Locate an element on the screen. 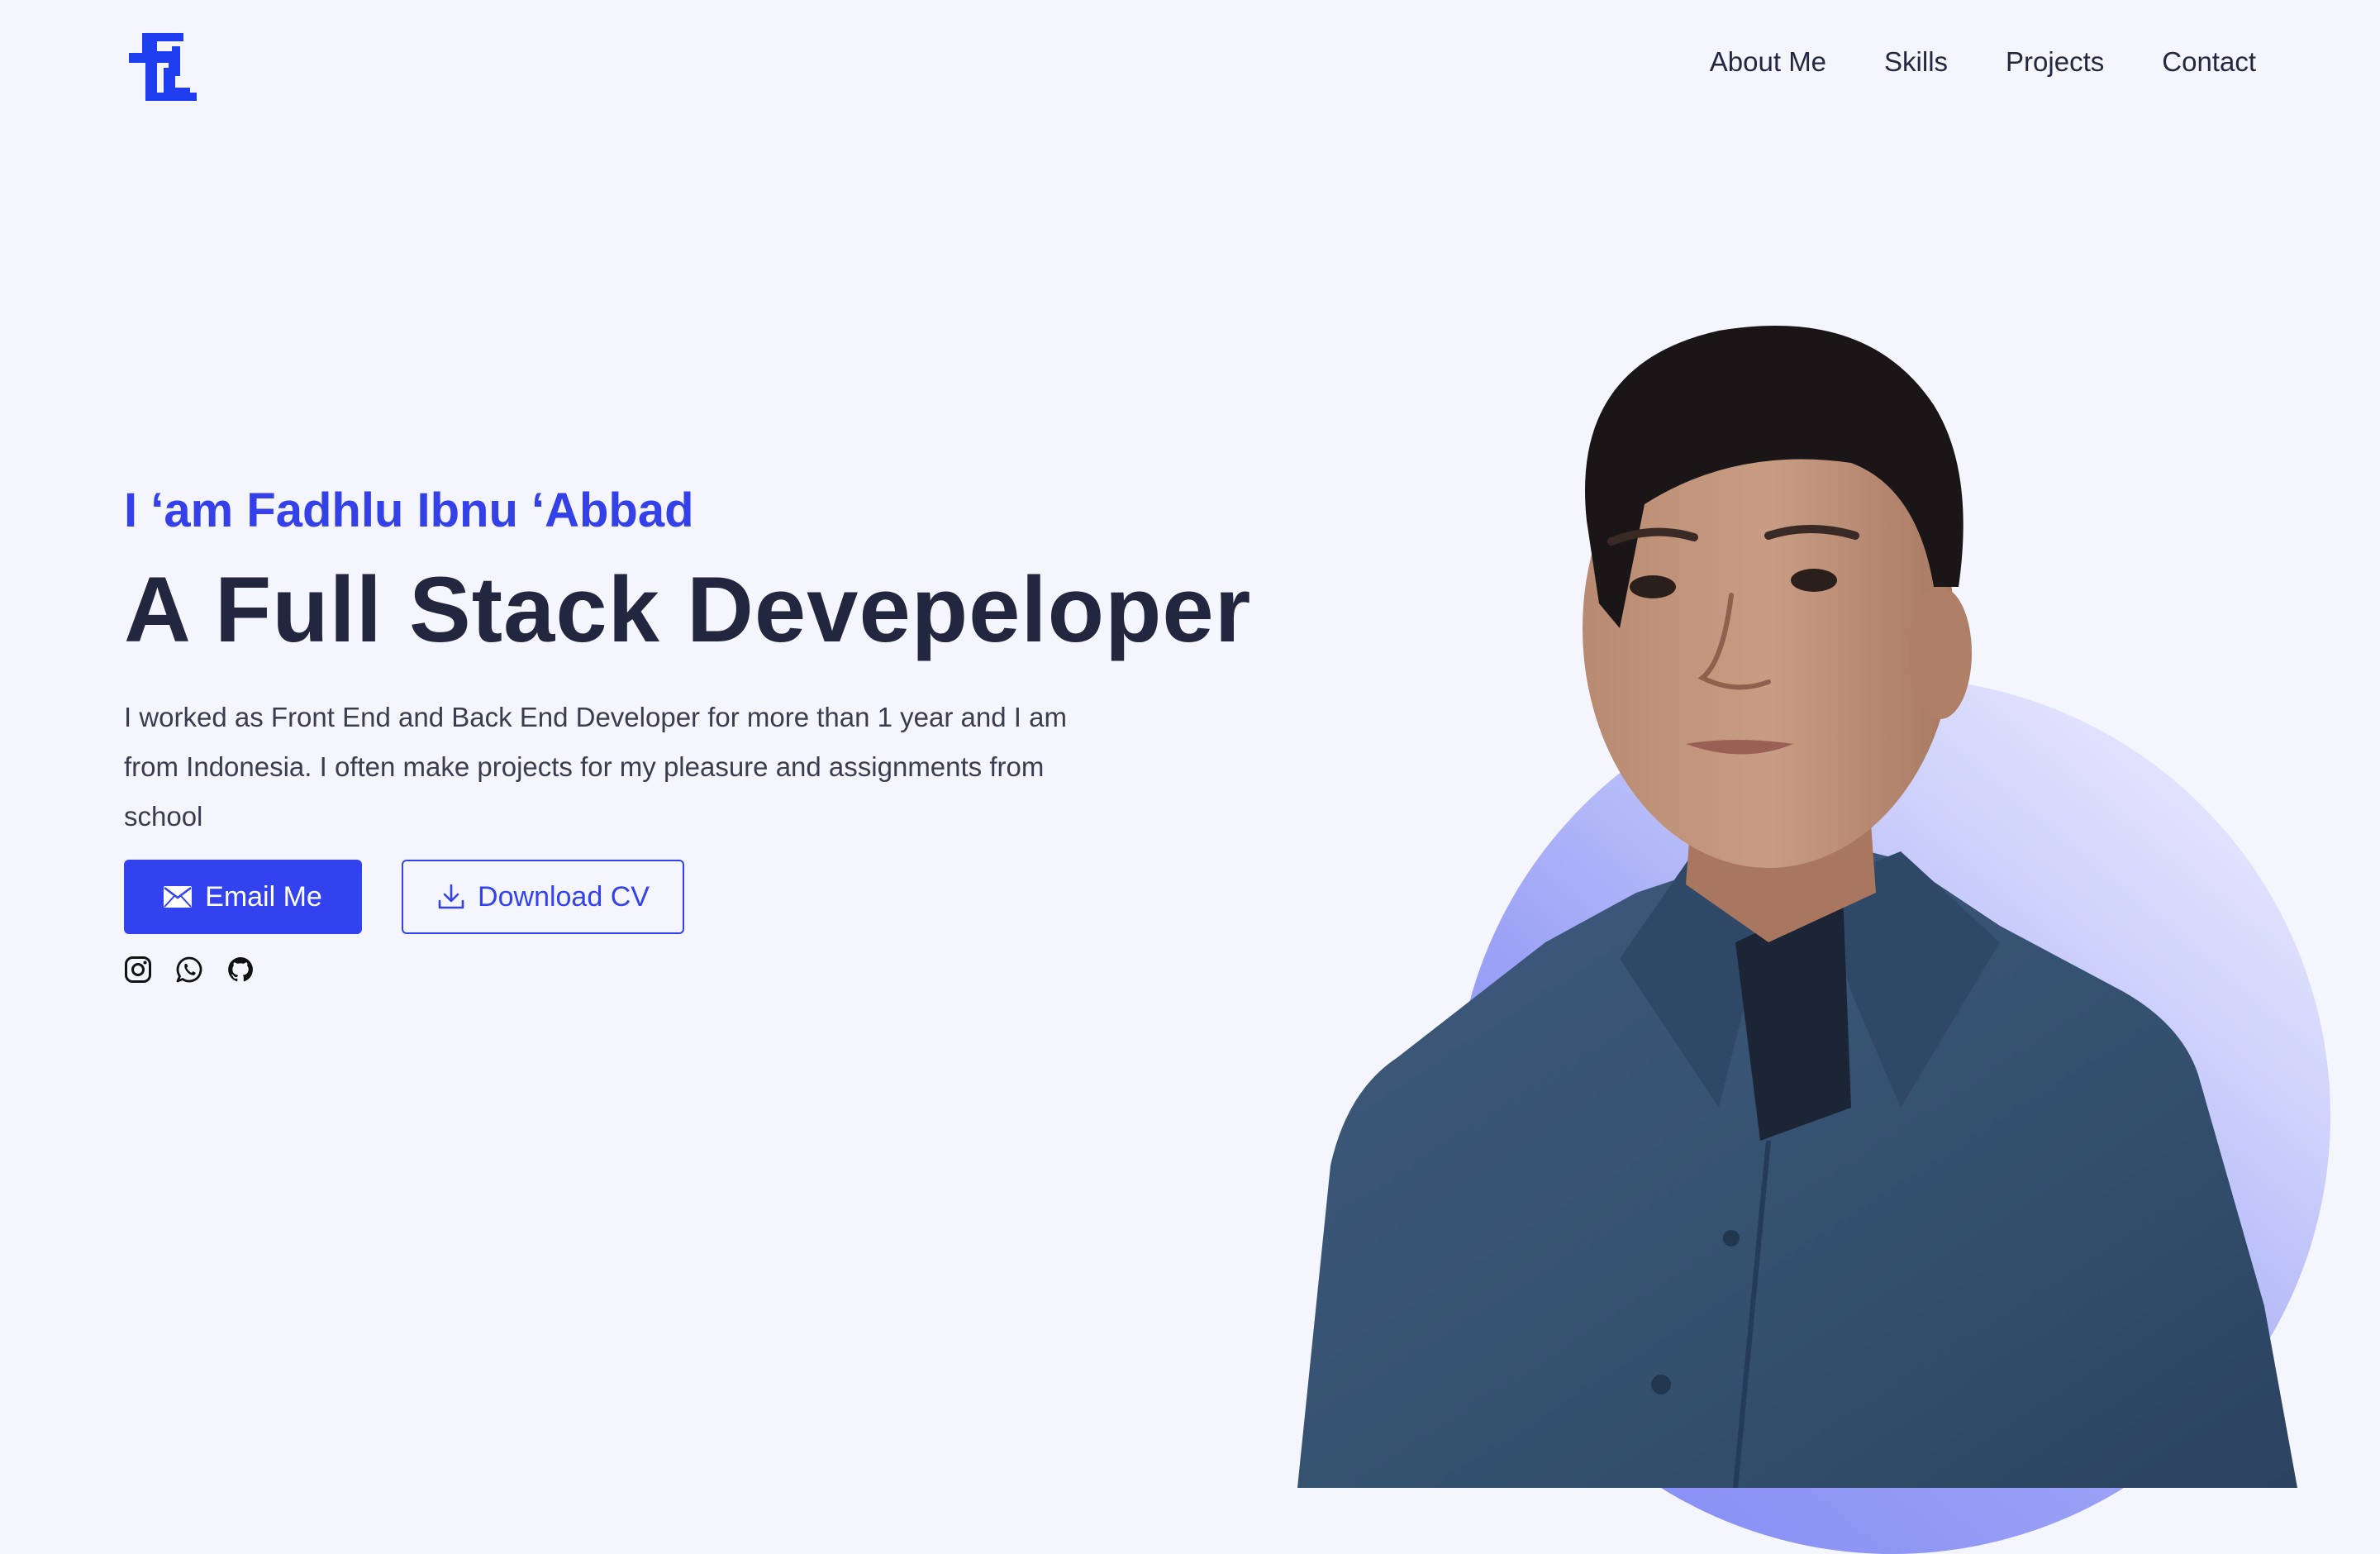  nav-about-me: About Me is located at coordinates (1768, 62).